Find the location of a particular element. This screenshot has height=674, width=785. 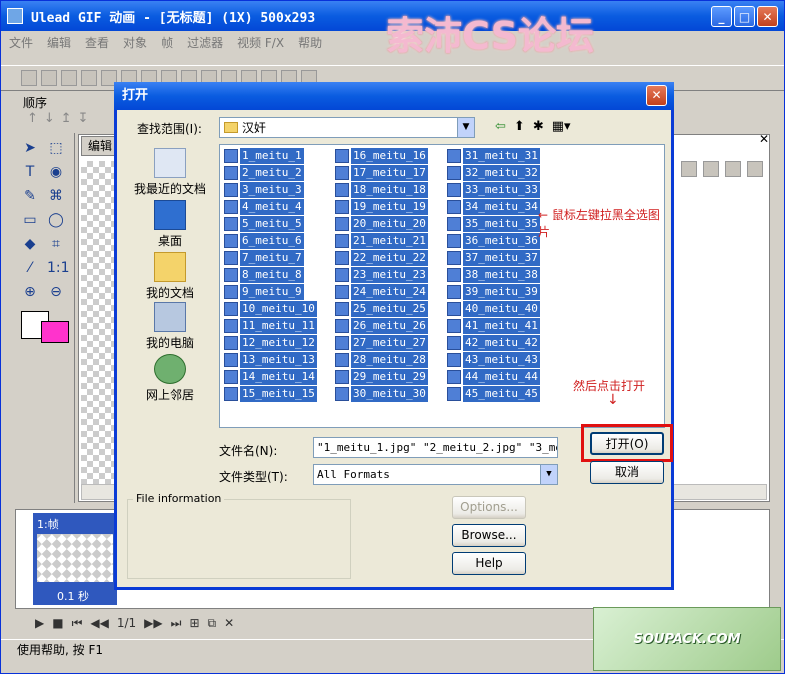

menu-item: 查看 is located at coordinates (97, 42).